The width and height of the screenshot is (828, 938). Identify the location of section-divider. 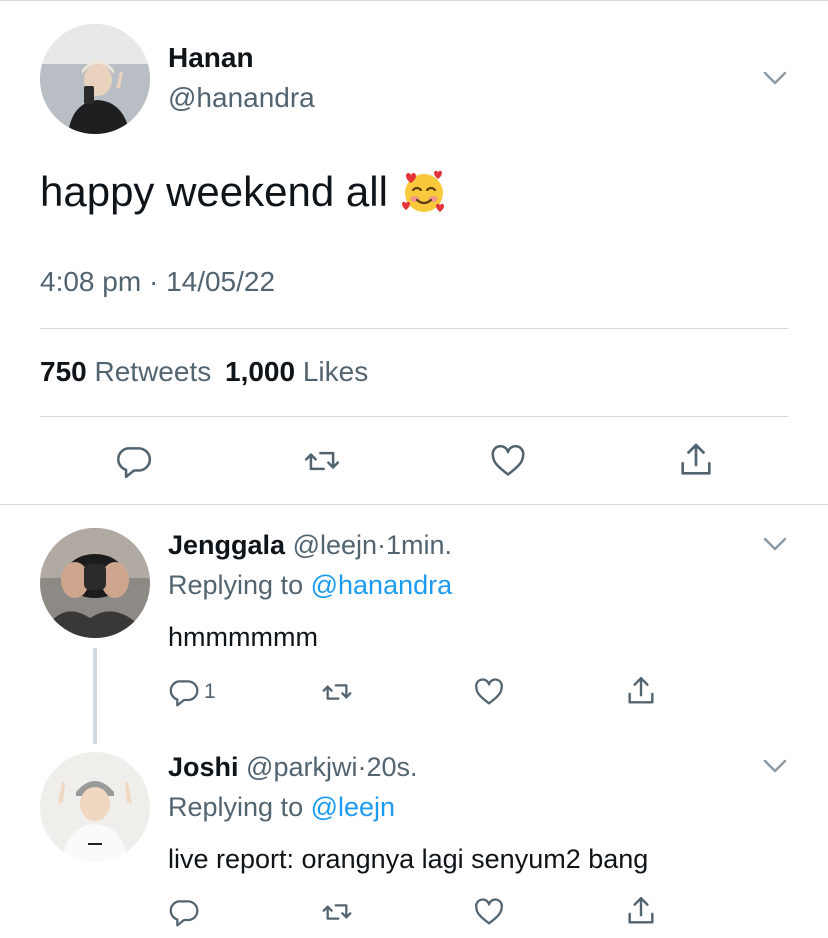
(414, 504).